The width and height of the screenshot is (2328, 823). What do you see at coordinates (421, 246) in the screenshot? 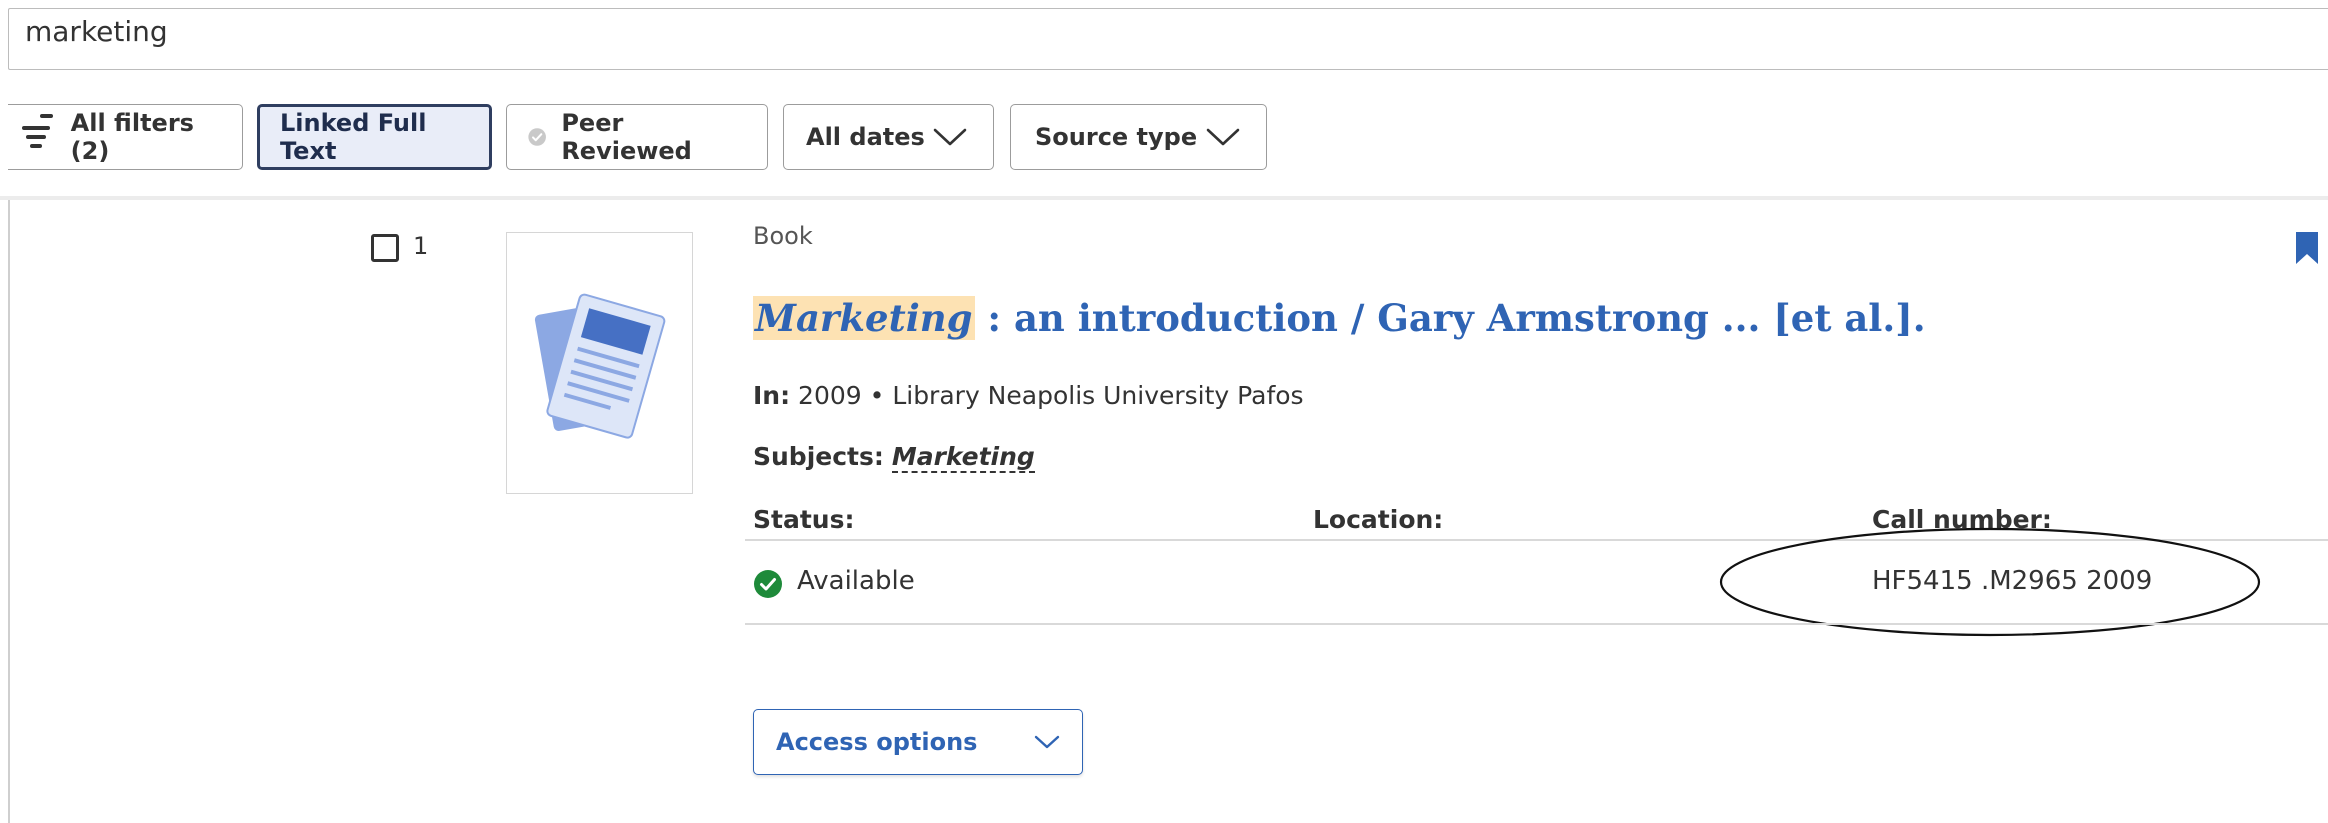
I see `result-number: 1` at bounding box center [421, 246].